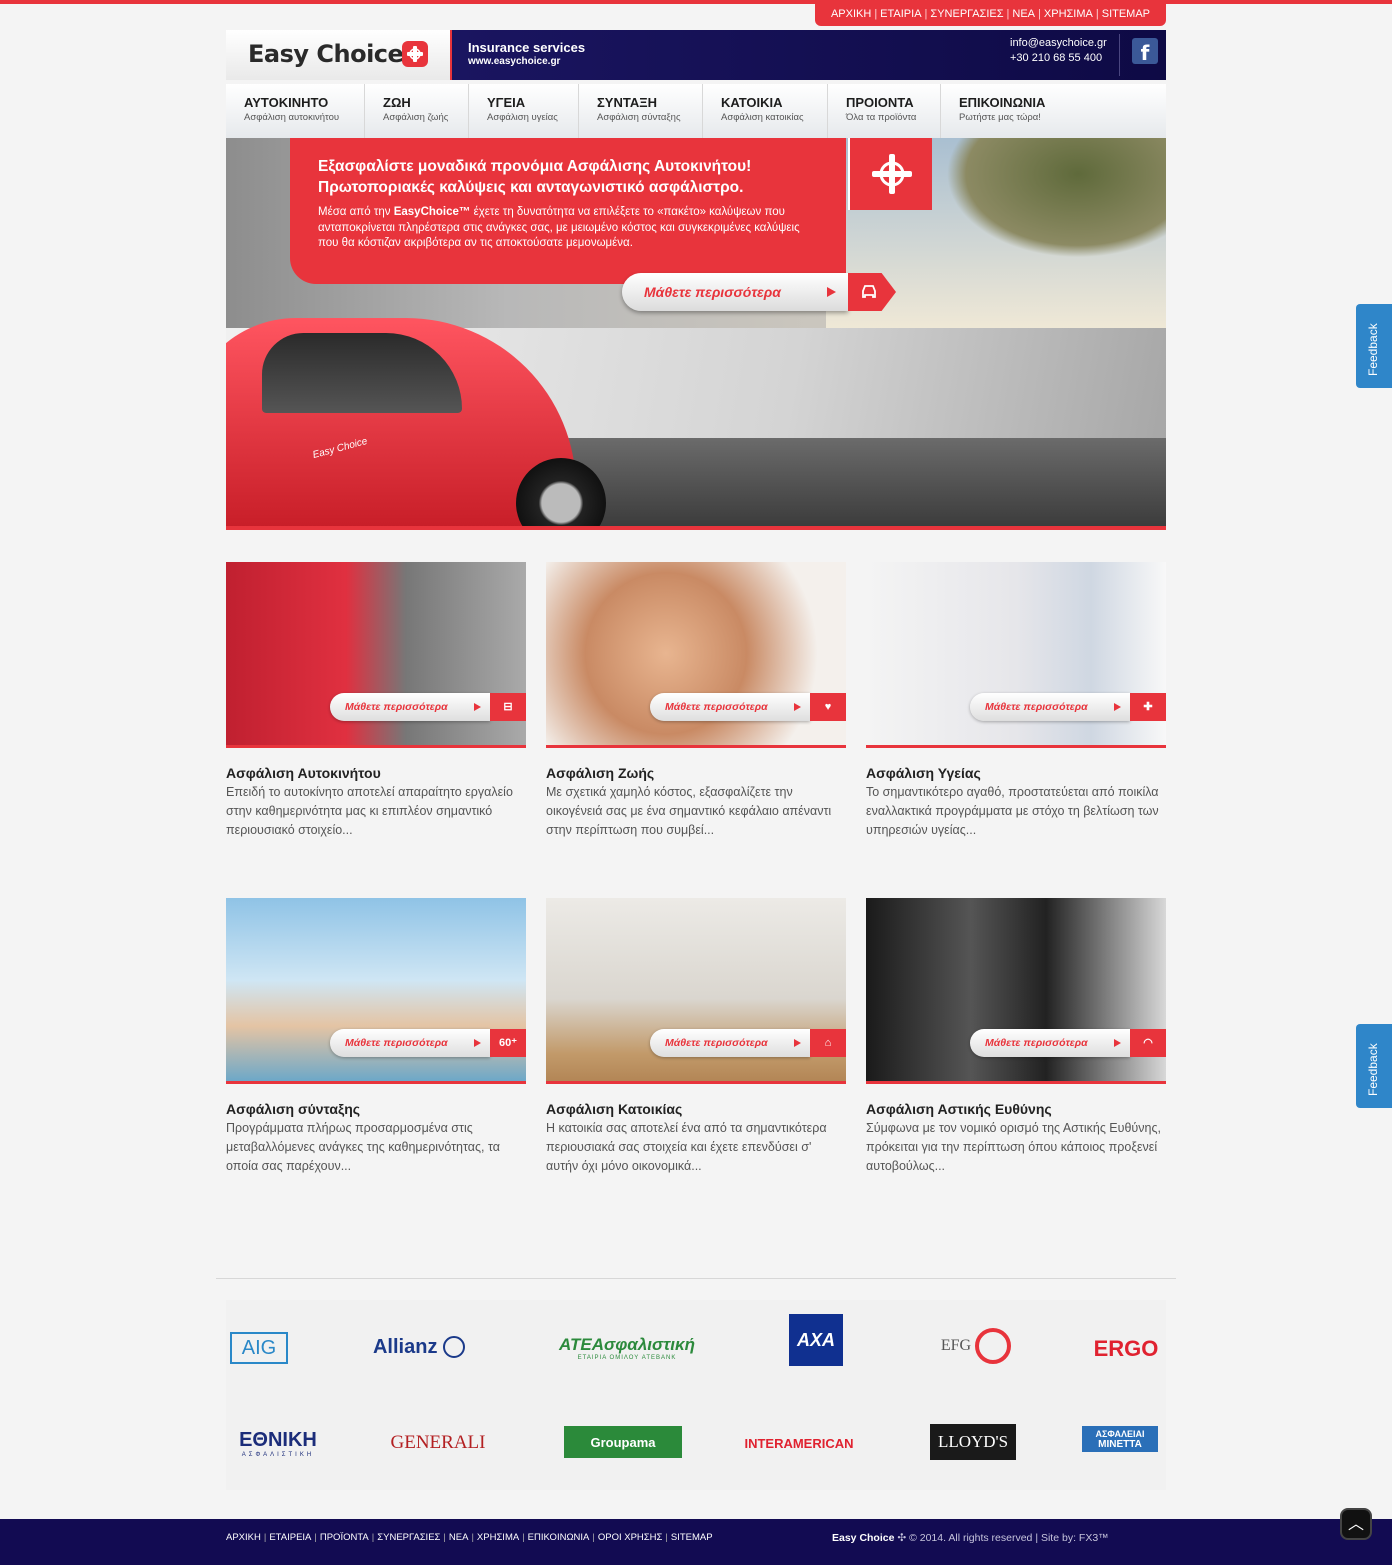 The image size is (1392, 1565). What do you see at coordinates (506, 102) in the screenshot?
I see `nav-title: ΥΓΕΙΑ` at bounding box center [506, 102].